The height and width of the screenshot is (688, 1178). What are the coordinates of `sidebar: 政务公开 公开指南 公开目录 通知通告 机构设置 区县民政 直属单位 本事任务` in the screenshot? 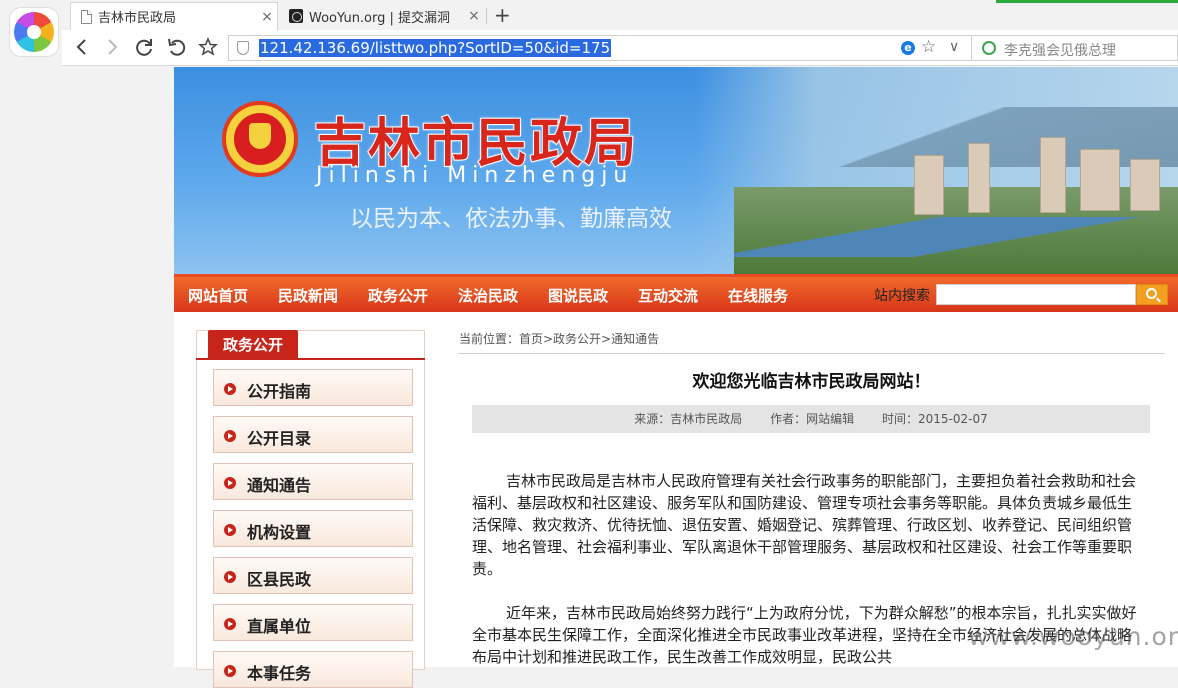 It's located at (310, 509).